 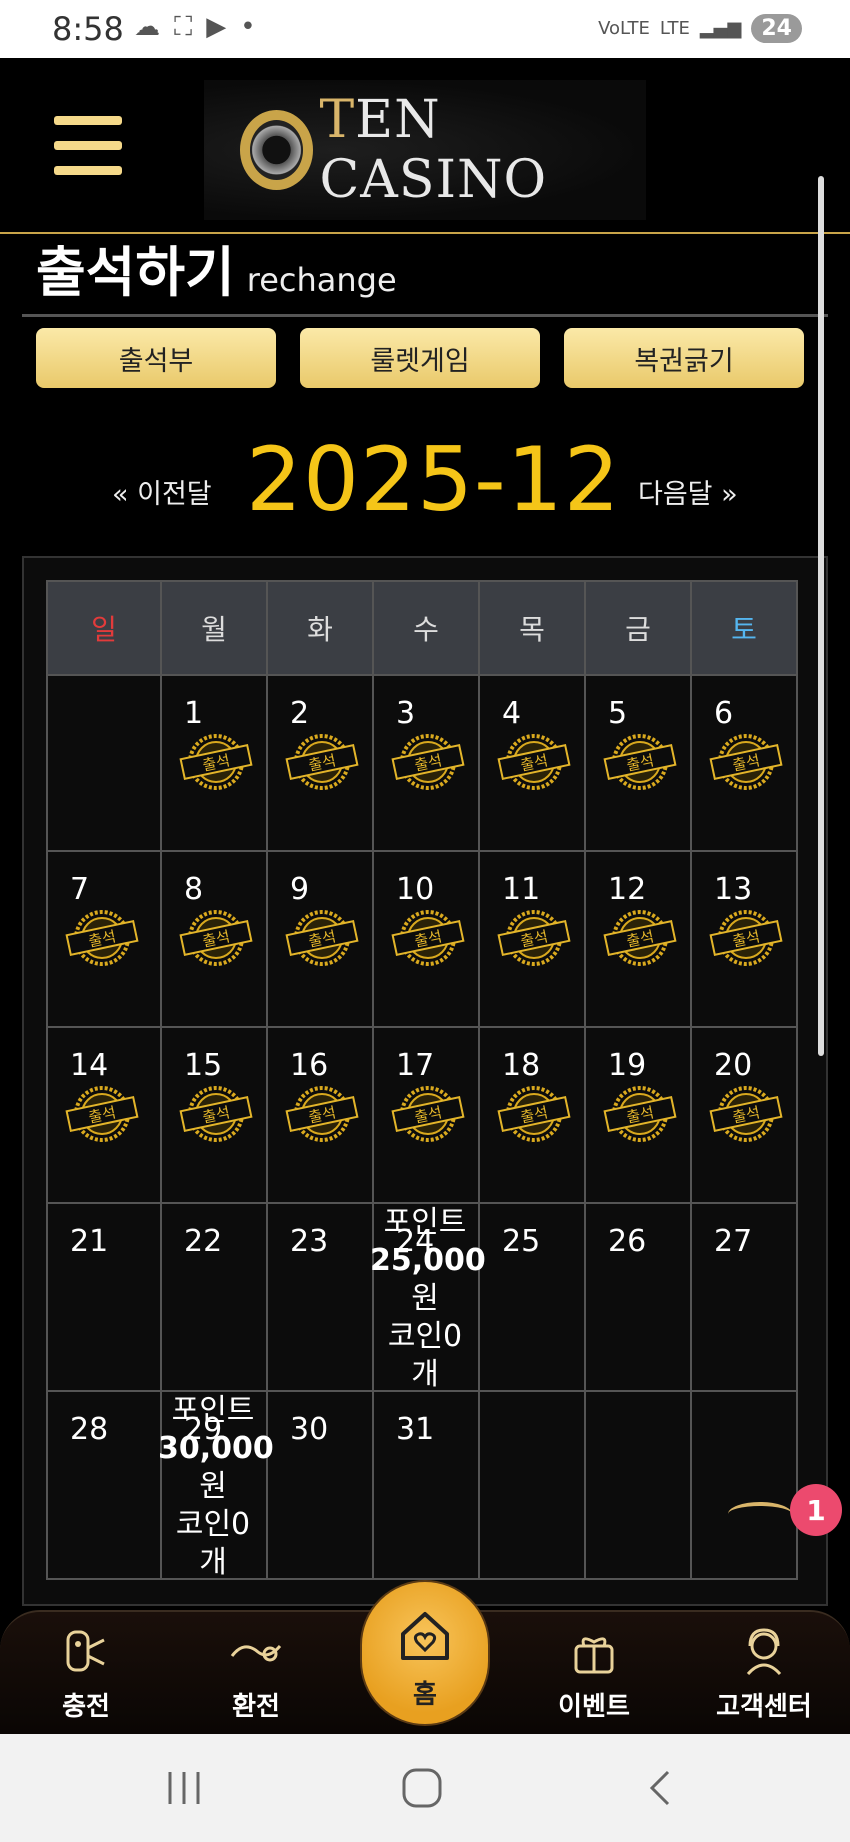 What do you see at coordinates (724, 713) in the screenshot?
I see `day-number: 6` at bounding box center [724, 713].